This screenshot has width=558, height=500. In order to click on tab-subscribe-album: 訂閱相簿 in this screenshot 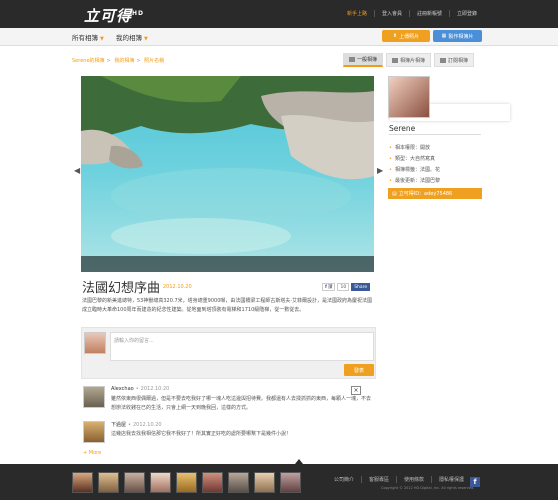, I will do `click(454, 60)`.